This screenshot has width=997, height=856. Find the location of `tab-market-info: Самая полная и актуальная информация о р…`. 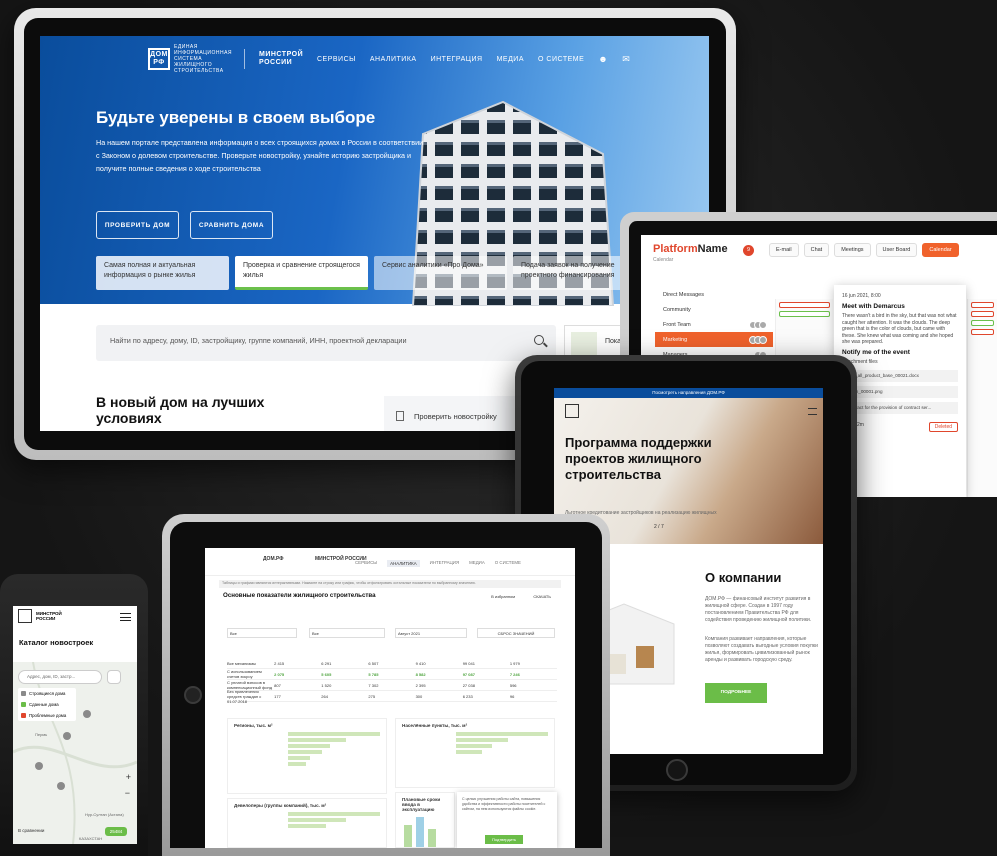

tab-market-info: Самая полная и актуальная информация о р… is located at coordinates (162, 273).